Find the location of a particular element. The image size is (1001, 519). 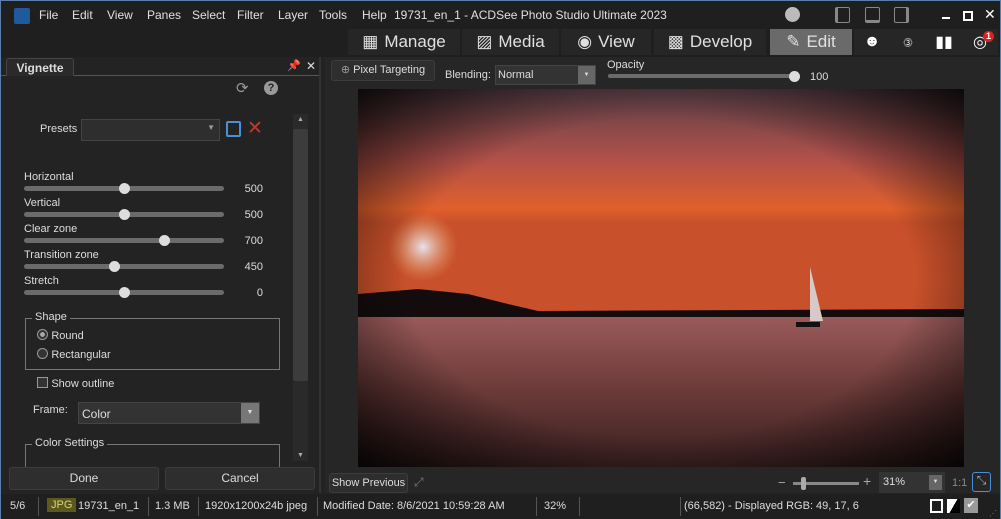

mode-label: View is located at coordinates (616, 41).